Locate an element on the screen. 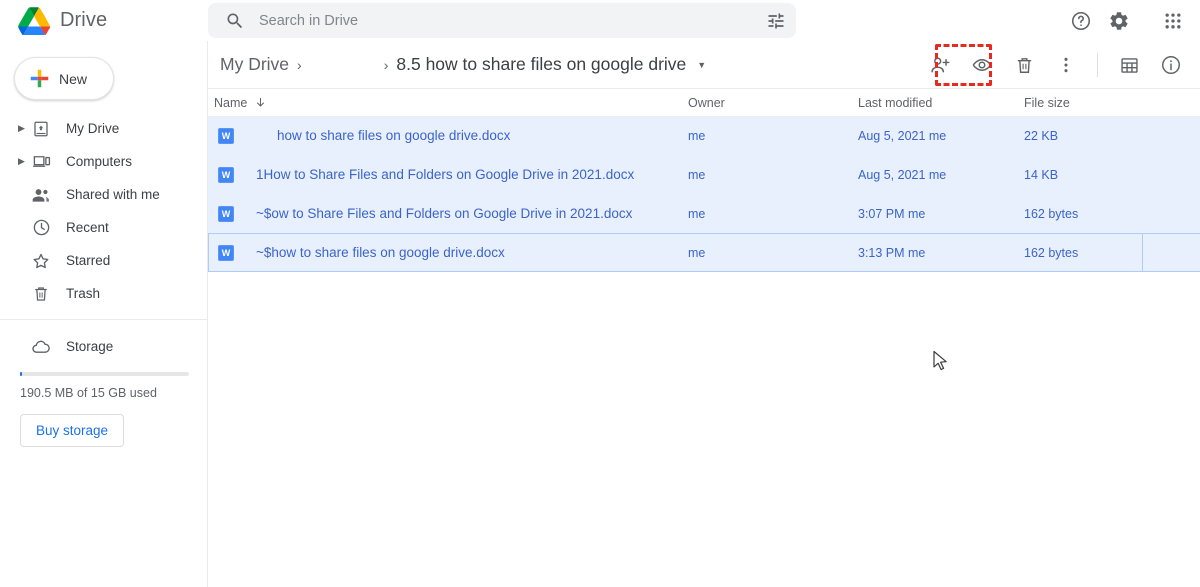 This screenshot has height=587, width=1200. help-icon is located at coordinates (1081, 20).